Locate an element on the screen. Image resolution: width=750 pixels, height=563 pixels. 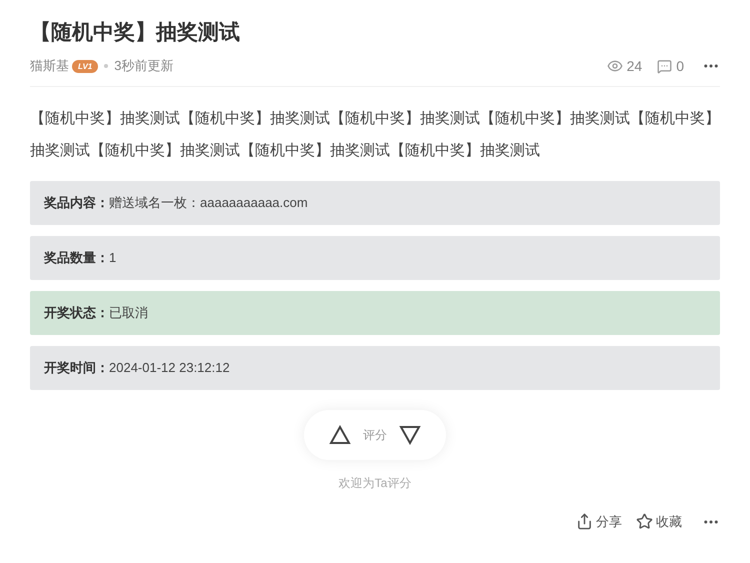
post-body: 【随机中奖】抽奖测试【随机中奖】抽奖测试【随机中奖】抽奖测试【随机中奖】抽奖测试【随机中奖】抽奖测试【随机中奖】抽奖测试【随机中奖】抽奖测试【随机中奖】抽奖测试 is located at coordinates (375, 135).